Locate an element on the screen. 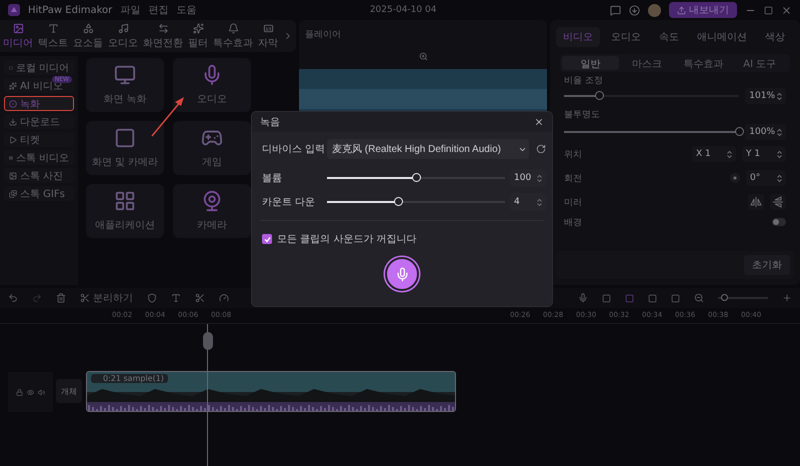 This screenshot has width=800, height=466. toggle-switch is located at coordinates (779, 222).